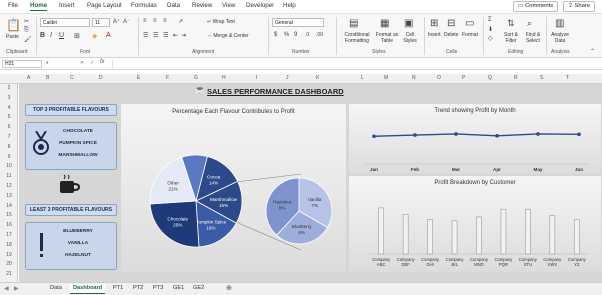 This screenshot has height=295, width=602. What do you see at coordinates (317, 78) in the screenshot?
I see `column-header-cell: K` at bounding box center [317, 78].